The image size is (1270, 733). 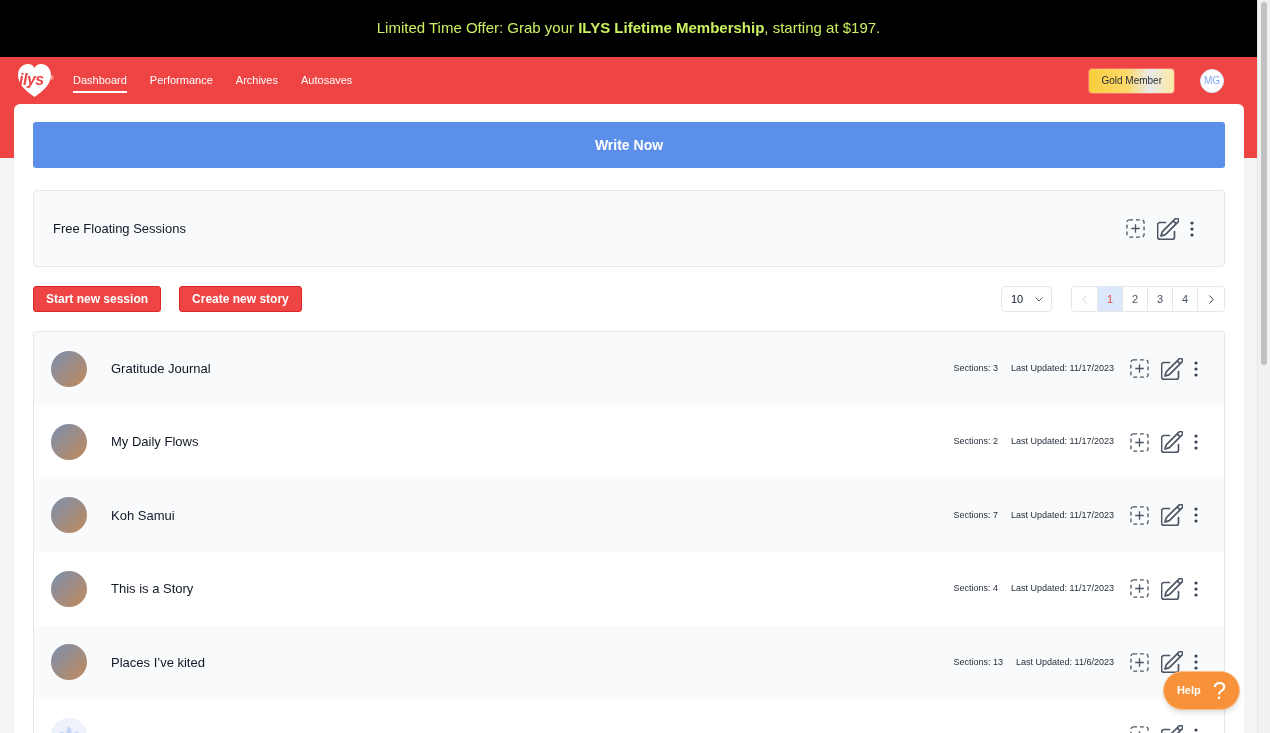 What do you see at coordinates (155, 442) in the screenshot?
I see `story-title: My Daily Flows` at bounding box center [155, 442].